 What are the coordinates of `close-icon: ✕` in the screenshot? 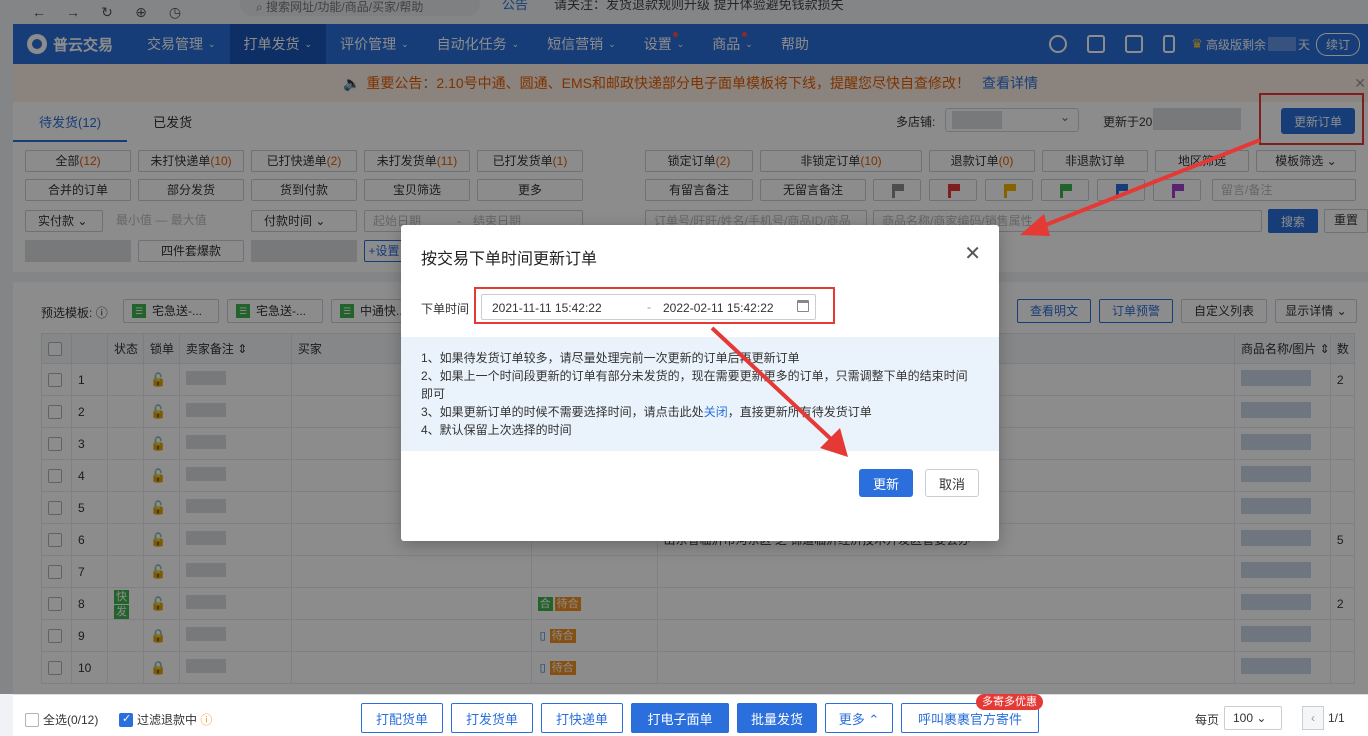 It's located at (972, 253).